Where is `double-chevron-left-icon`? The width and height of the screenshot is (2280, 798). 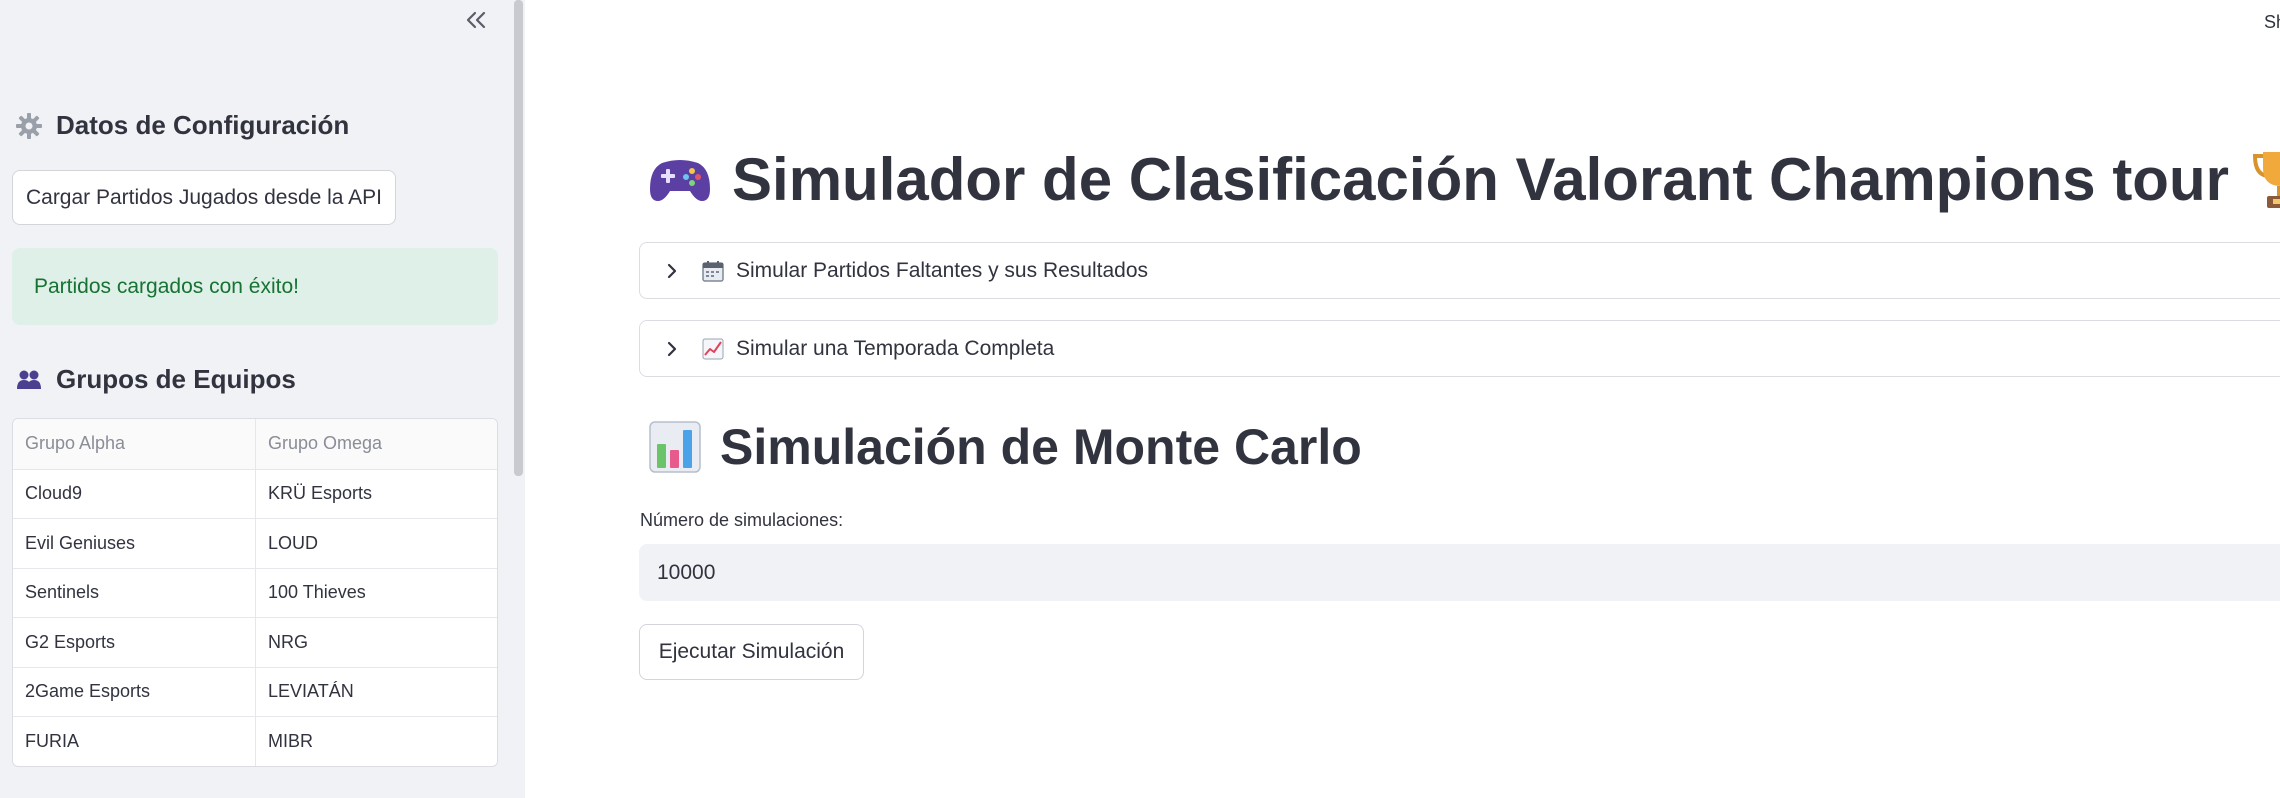 double-chevron-left-icon is located at coordinates (476, 22).